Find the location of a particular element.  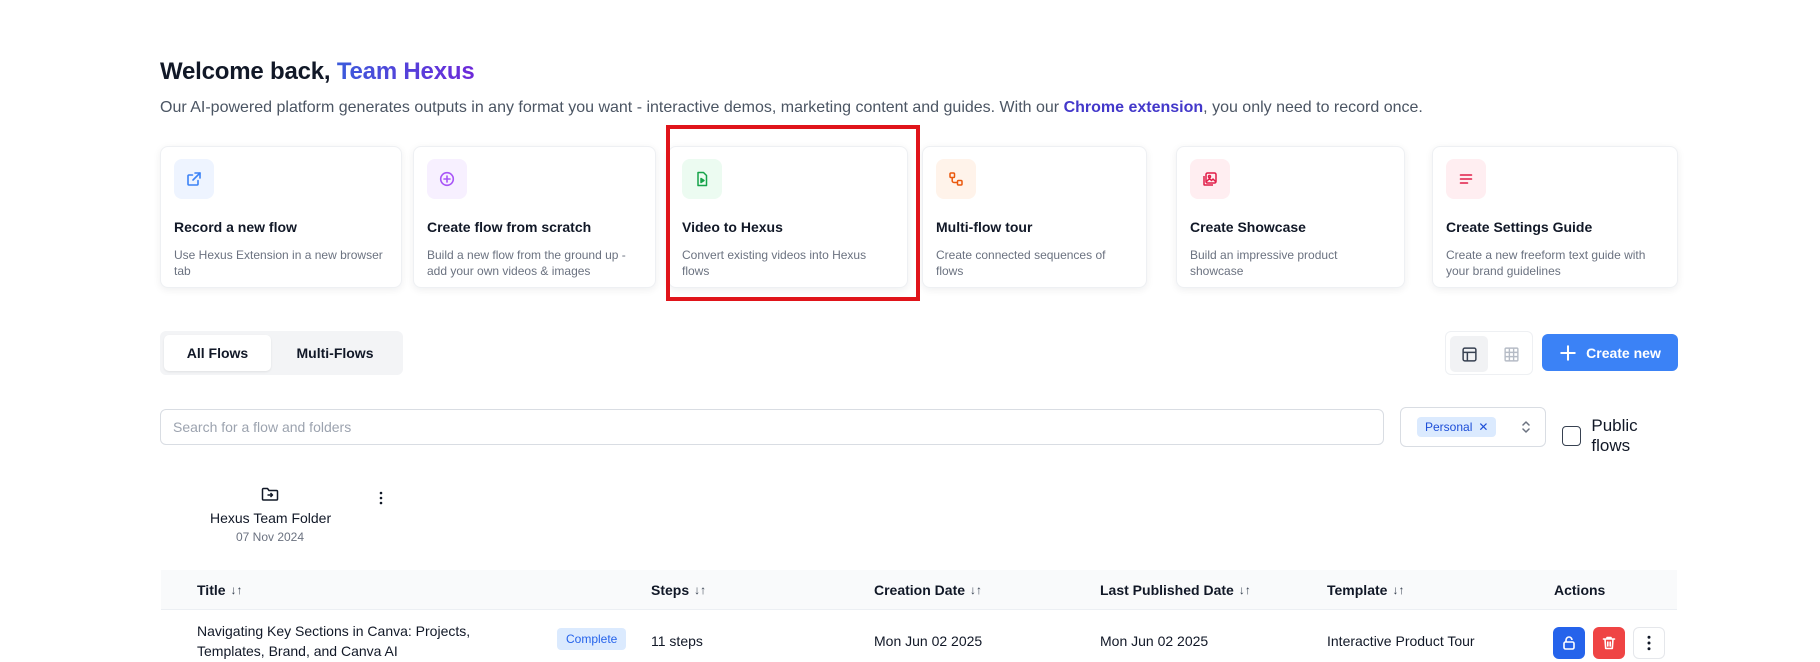

table-layout-icon is located at coordinates (1469, 354).